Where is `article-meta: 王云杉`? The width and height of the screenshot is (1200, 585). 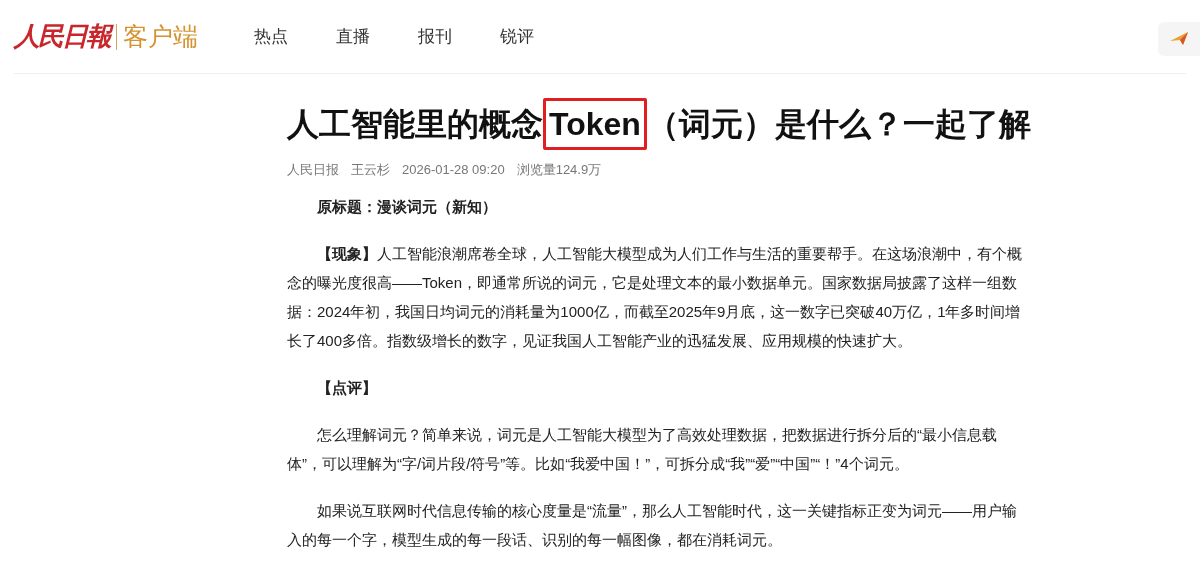 article-meta: 王云杉 is located at coordinates (370, 170).